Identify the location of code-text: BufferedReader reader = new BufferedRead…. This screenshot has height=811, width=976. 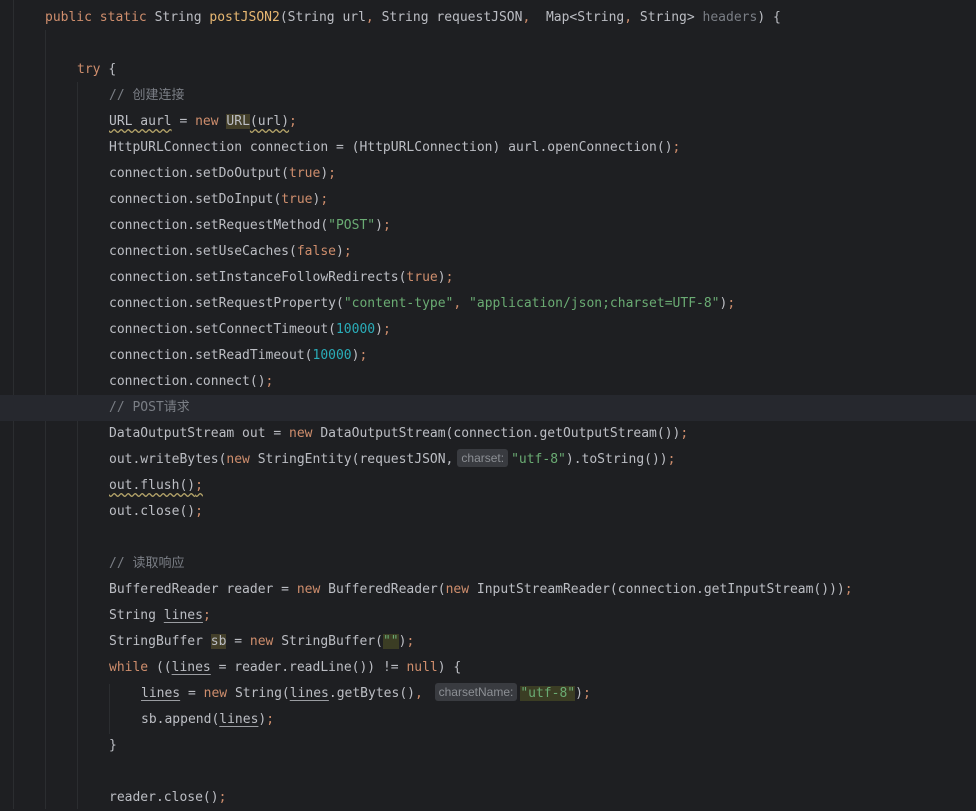
(481, 590).